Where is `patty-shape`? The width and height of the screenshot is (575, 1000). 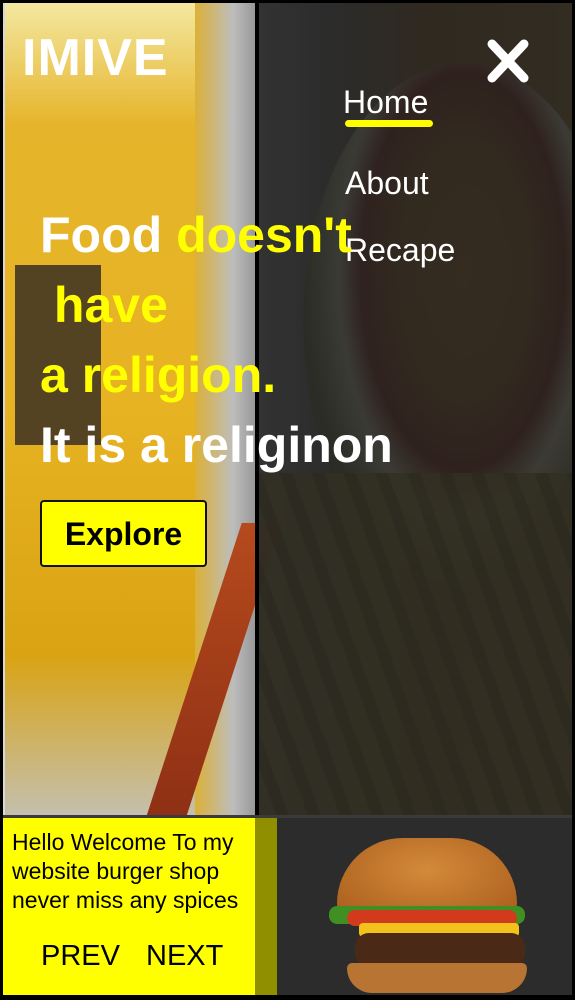 patty-shape is located at coordinates (440, 950).